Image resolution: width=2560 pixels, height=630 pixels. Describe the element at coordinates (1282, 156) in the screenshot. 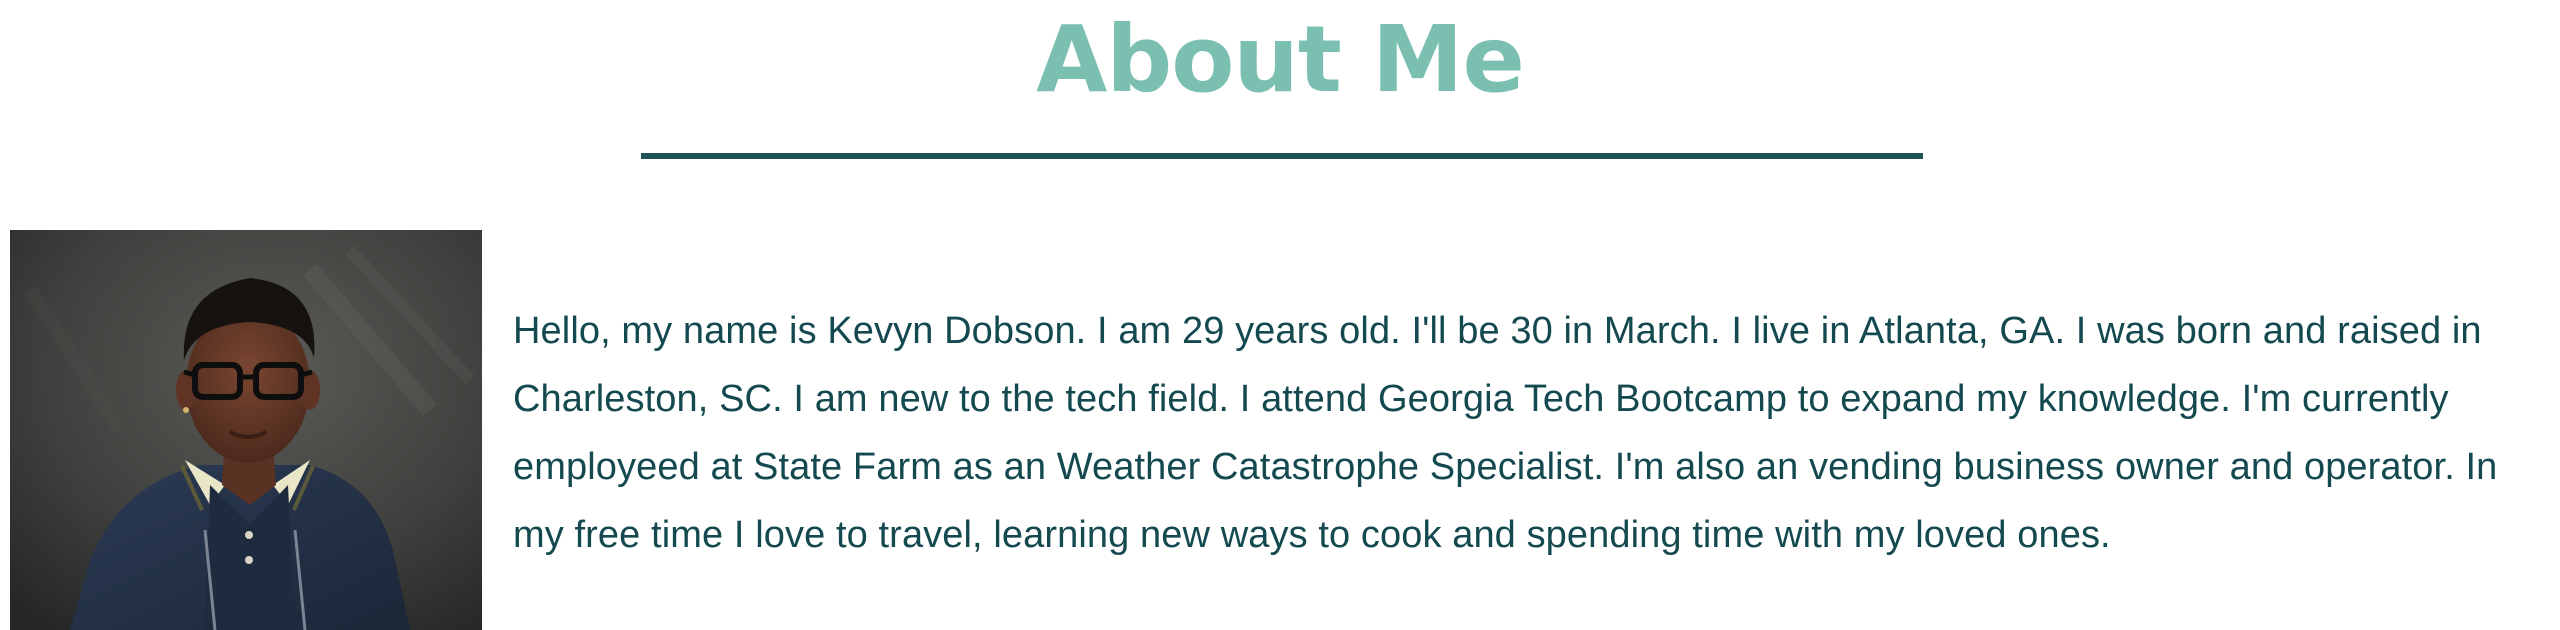

I see `title-divider` at that location.